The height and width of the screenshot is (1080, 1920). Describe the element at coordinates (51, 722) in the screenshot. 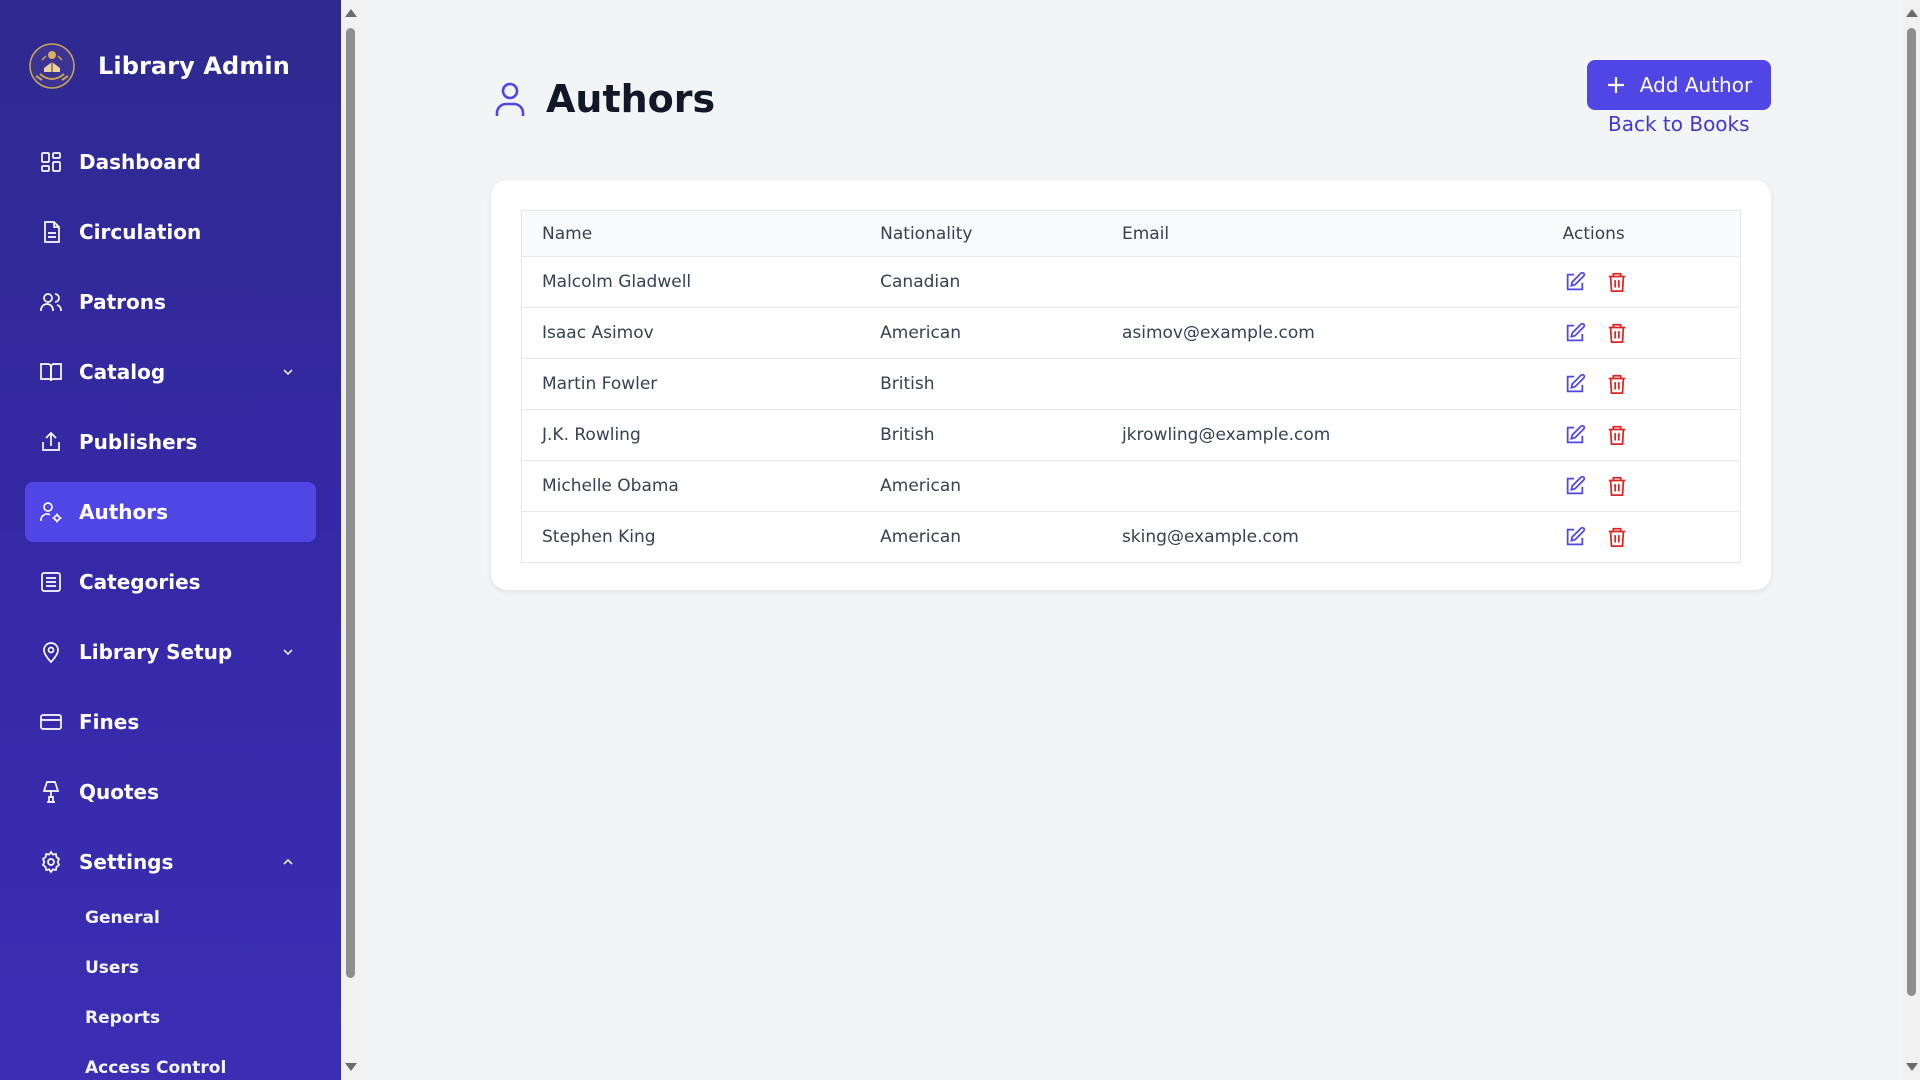

I see `credit-card-icon` at that location.